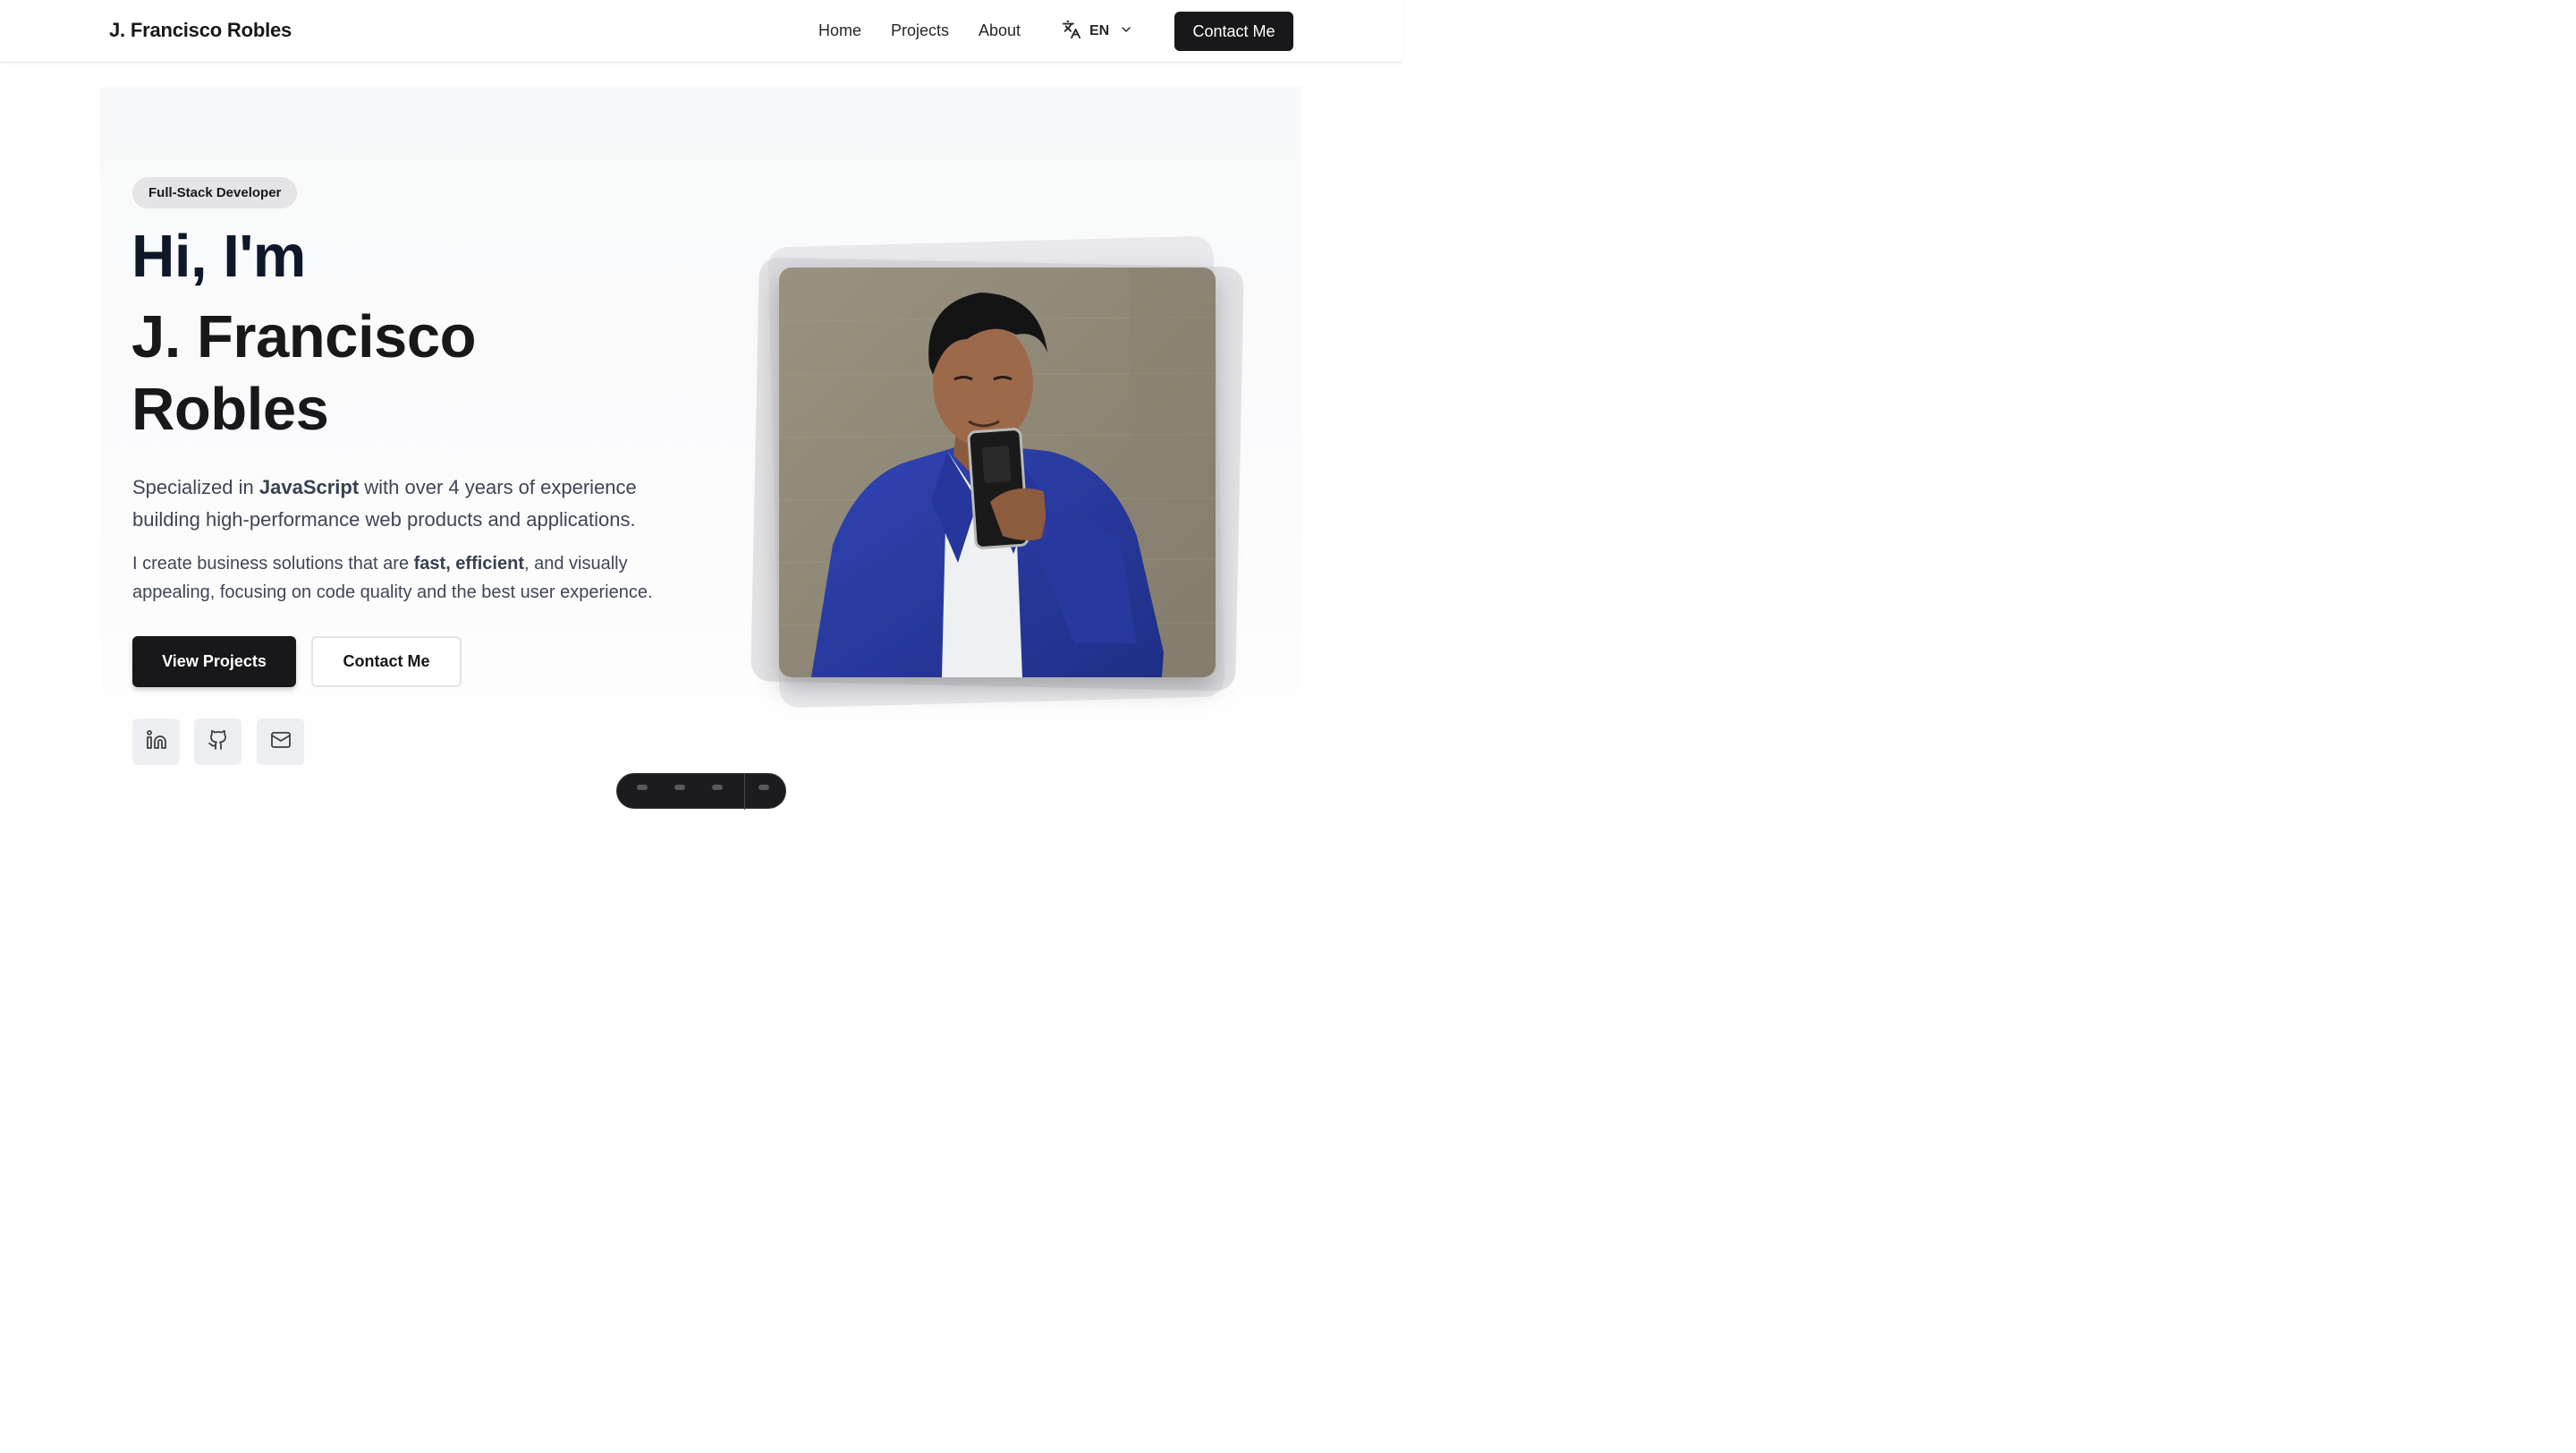  Describe the element at coordinates (215, 192) in the screenshot. I see `role-badge: Full-Stack Developer` at that location.